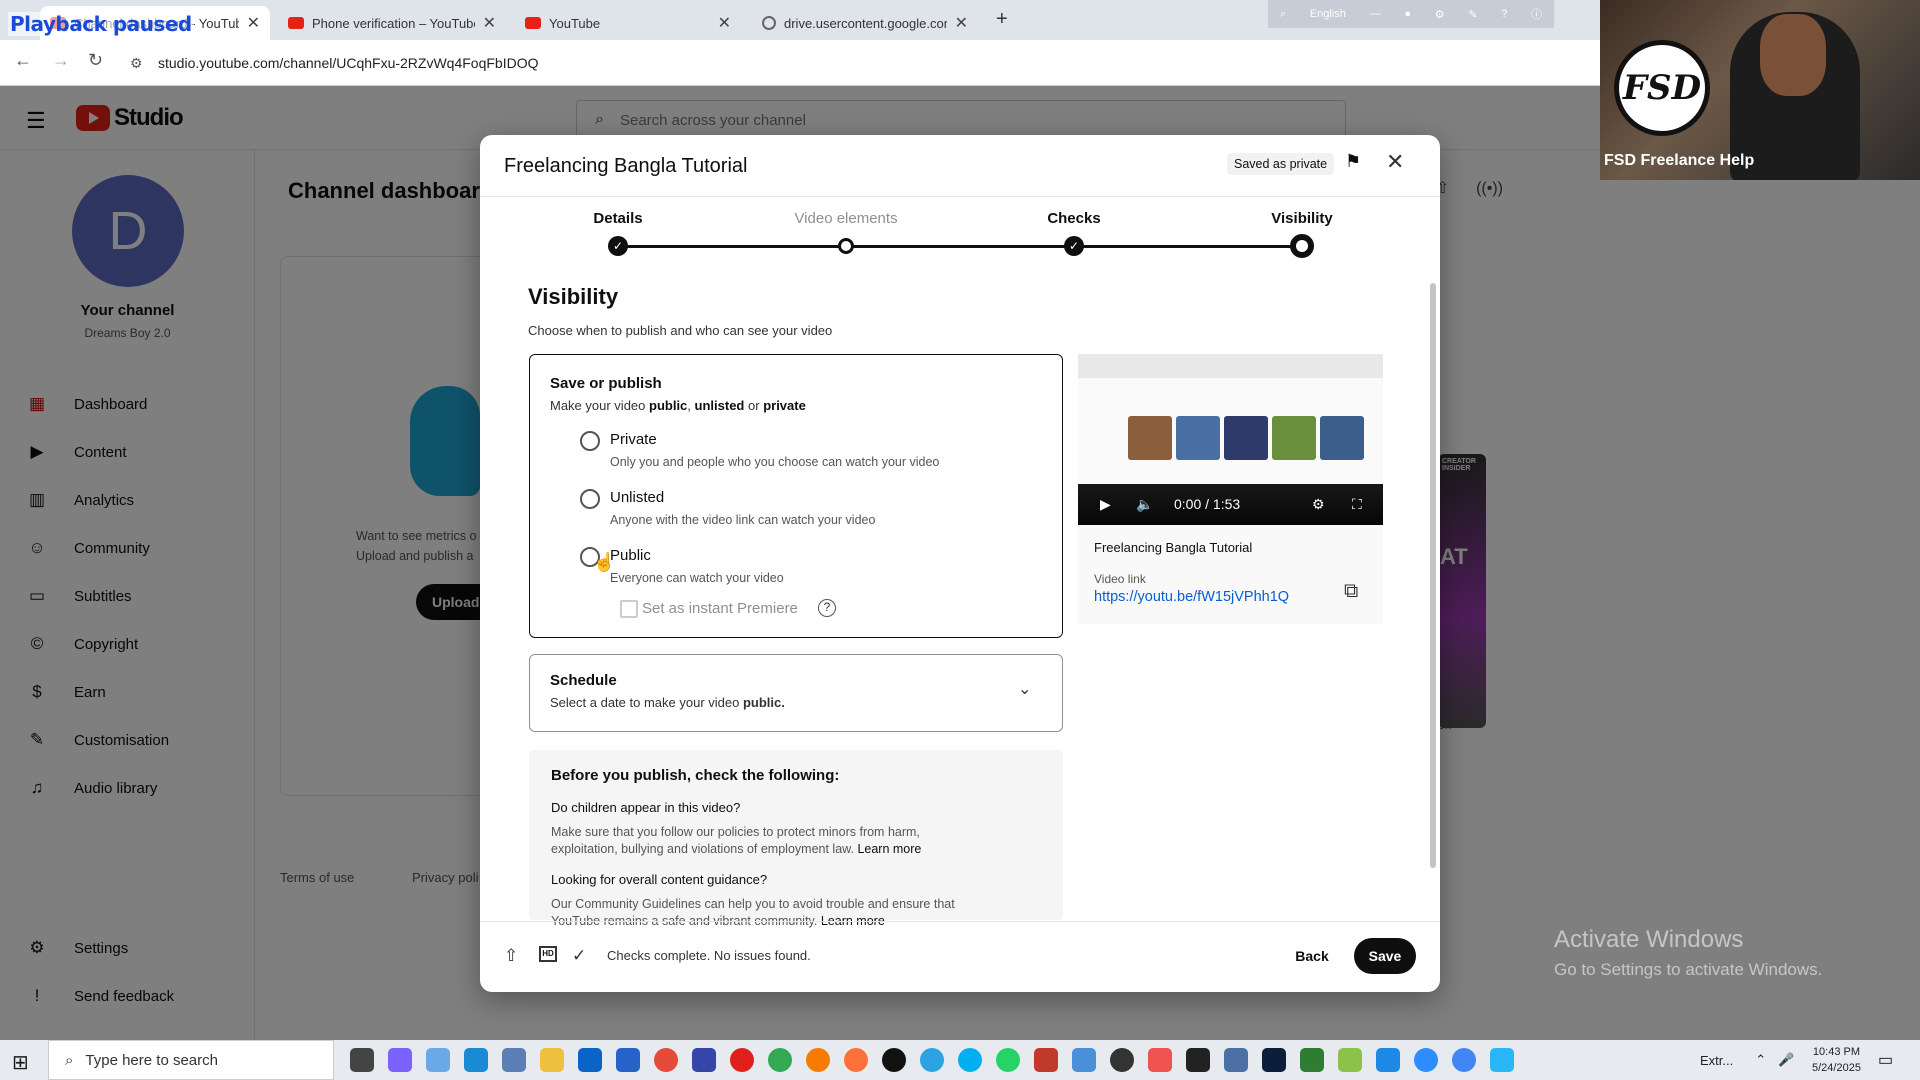 The height and width of the screenshot is (1080, 1920). What do you see at coordinates (1008, 1060) in the screenshot?
I see `whatsapp-icon` at bounding box center [1008, 1060].